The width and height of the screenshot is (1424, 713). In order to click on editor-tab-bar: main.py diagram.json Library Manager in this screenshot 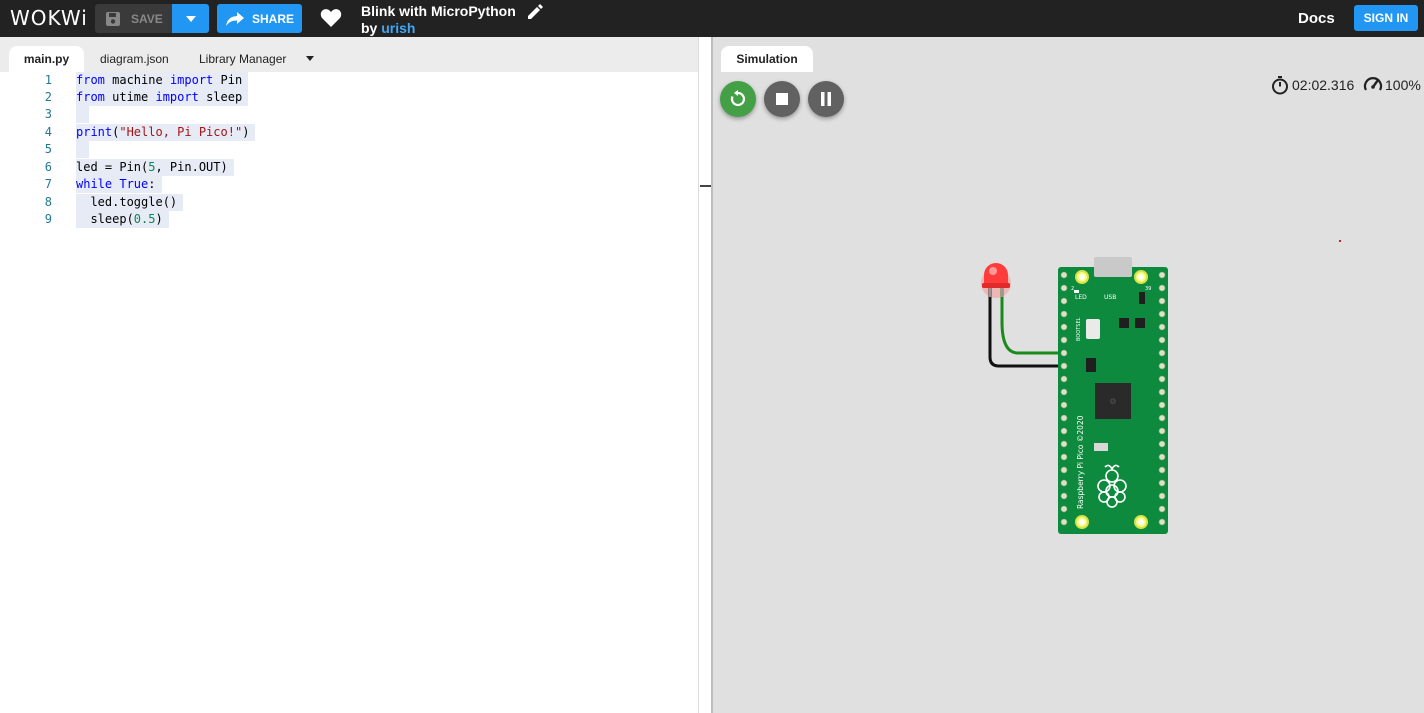, I will do `click(356, 54)`.